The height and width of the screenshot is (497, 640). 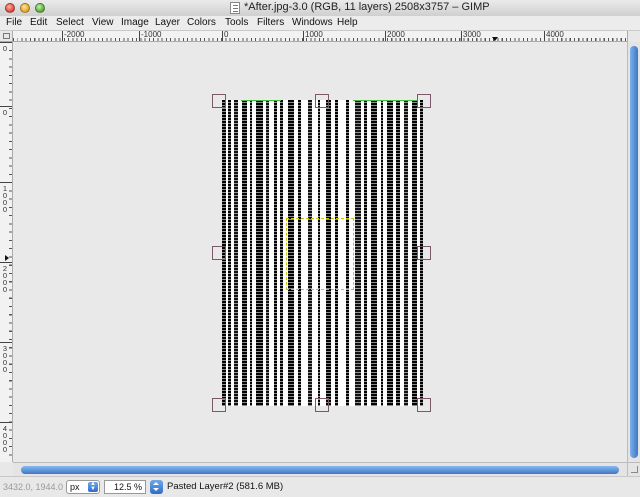 I want to click on pointer-coordinates: 3432.0, 1944.0, so click(x=33, y=487).